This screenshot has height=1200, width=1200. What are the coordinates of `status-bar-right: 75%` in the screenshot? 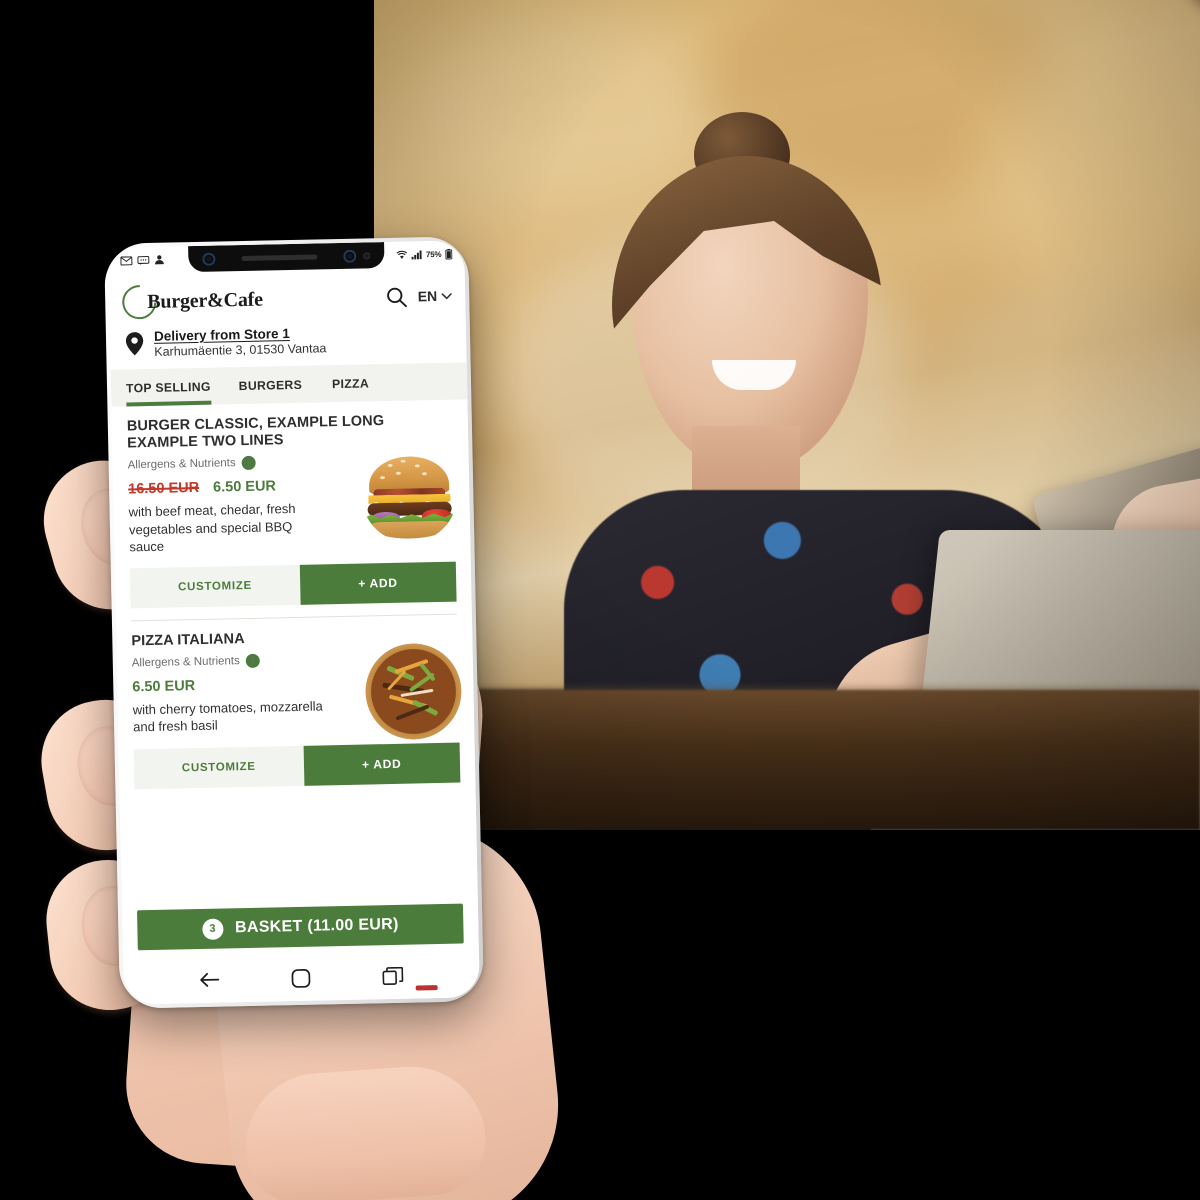 It's located at (424, 254).